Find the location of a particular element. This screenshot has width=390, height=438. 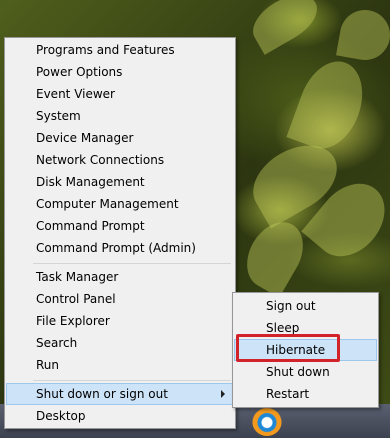

hibernate-callout-box is located at coordinates (288, 348).